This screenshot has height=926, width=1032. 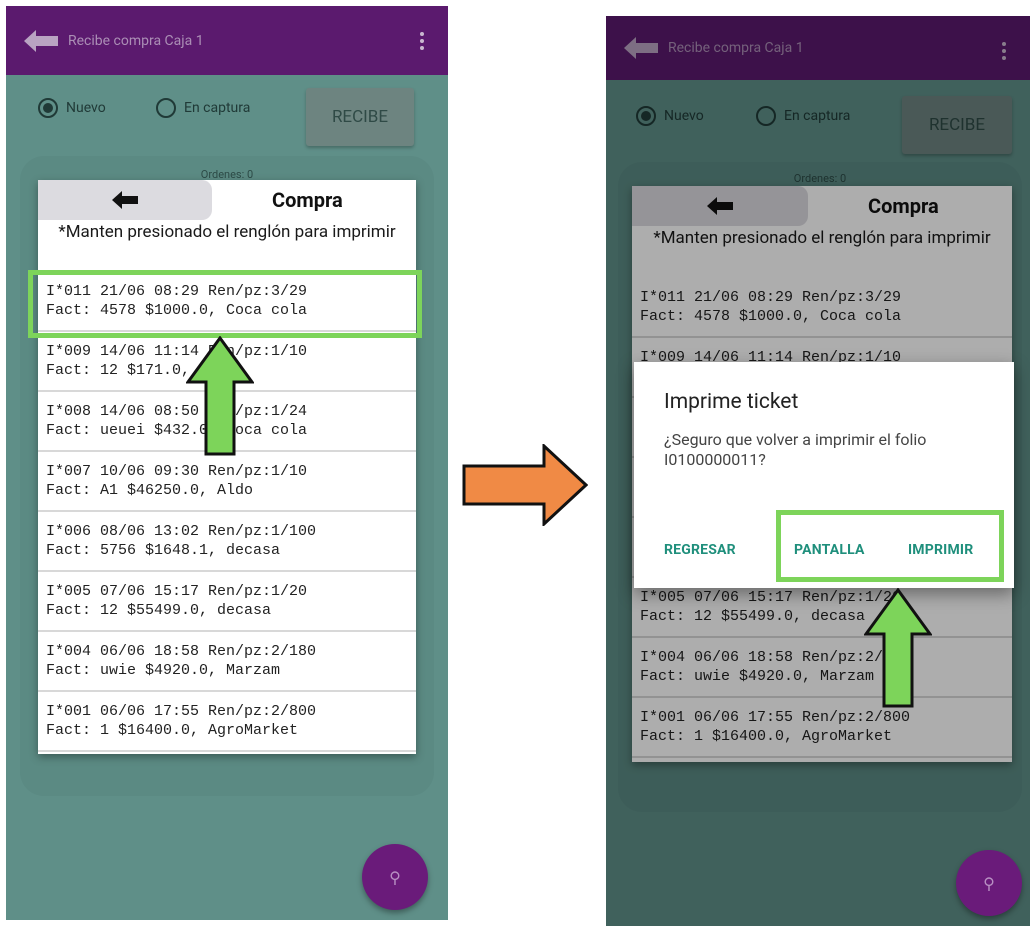 What do you see at coordinates (227, 201) in the screenshot?
I see `sheet-header: Compra` at bounding box center [227, 201].